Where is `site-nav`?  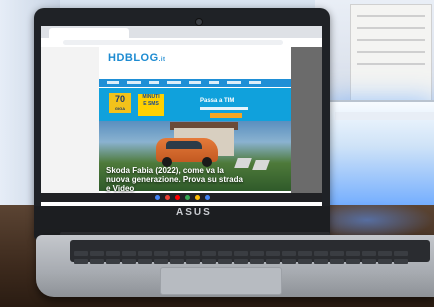 site-nav is located at coordinates (197, 76).